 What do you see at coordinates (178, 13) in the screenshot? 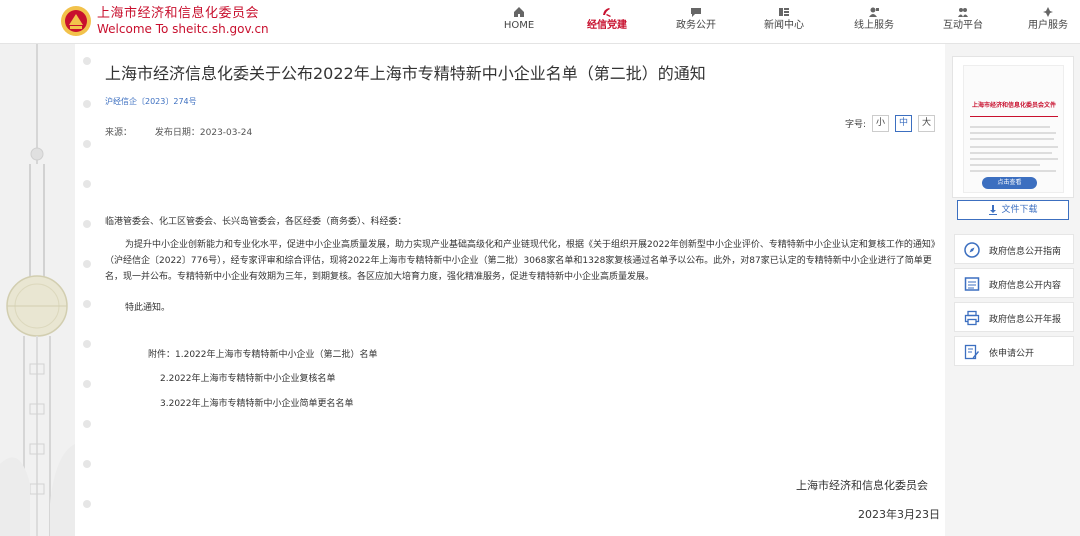
I see `brand-name-cn: 上海市经济和信息化委员会` at bounding box center [178, 13].